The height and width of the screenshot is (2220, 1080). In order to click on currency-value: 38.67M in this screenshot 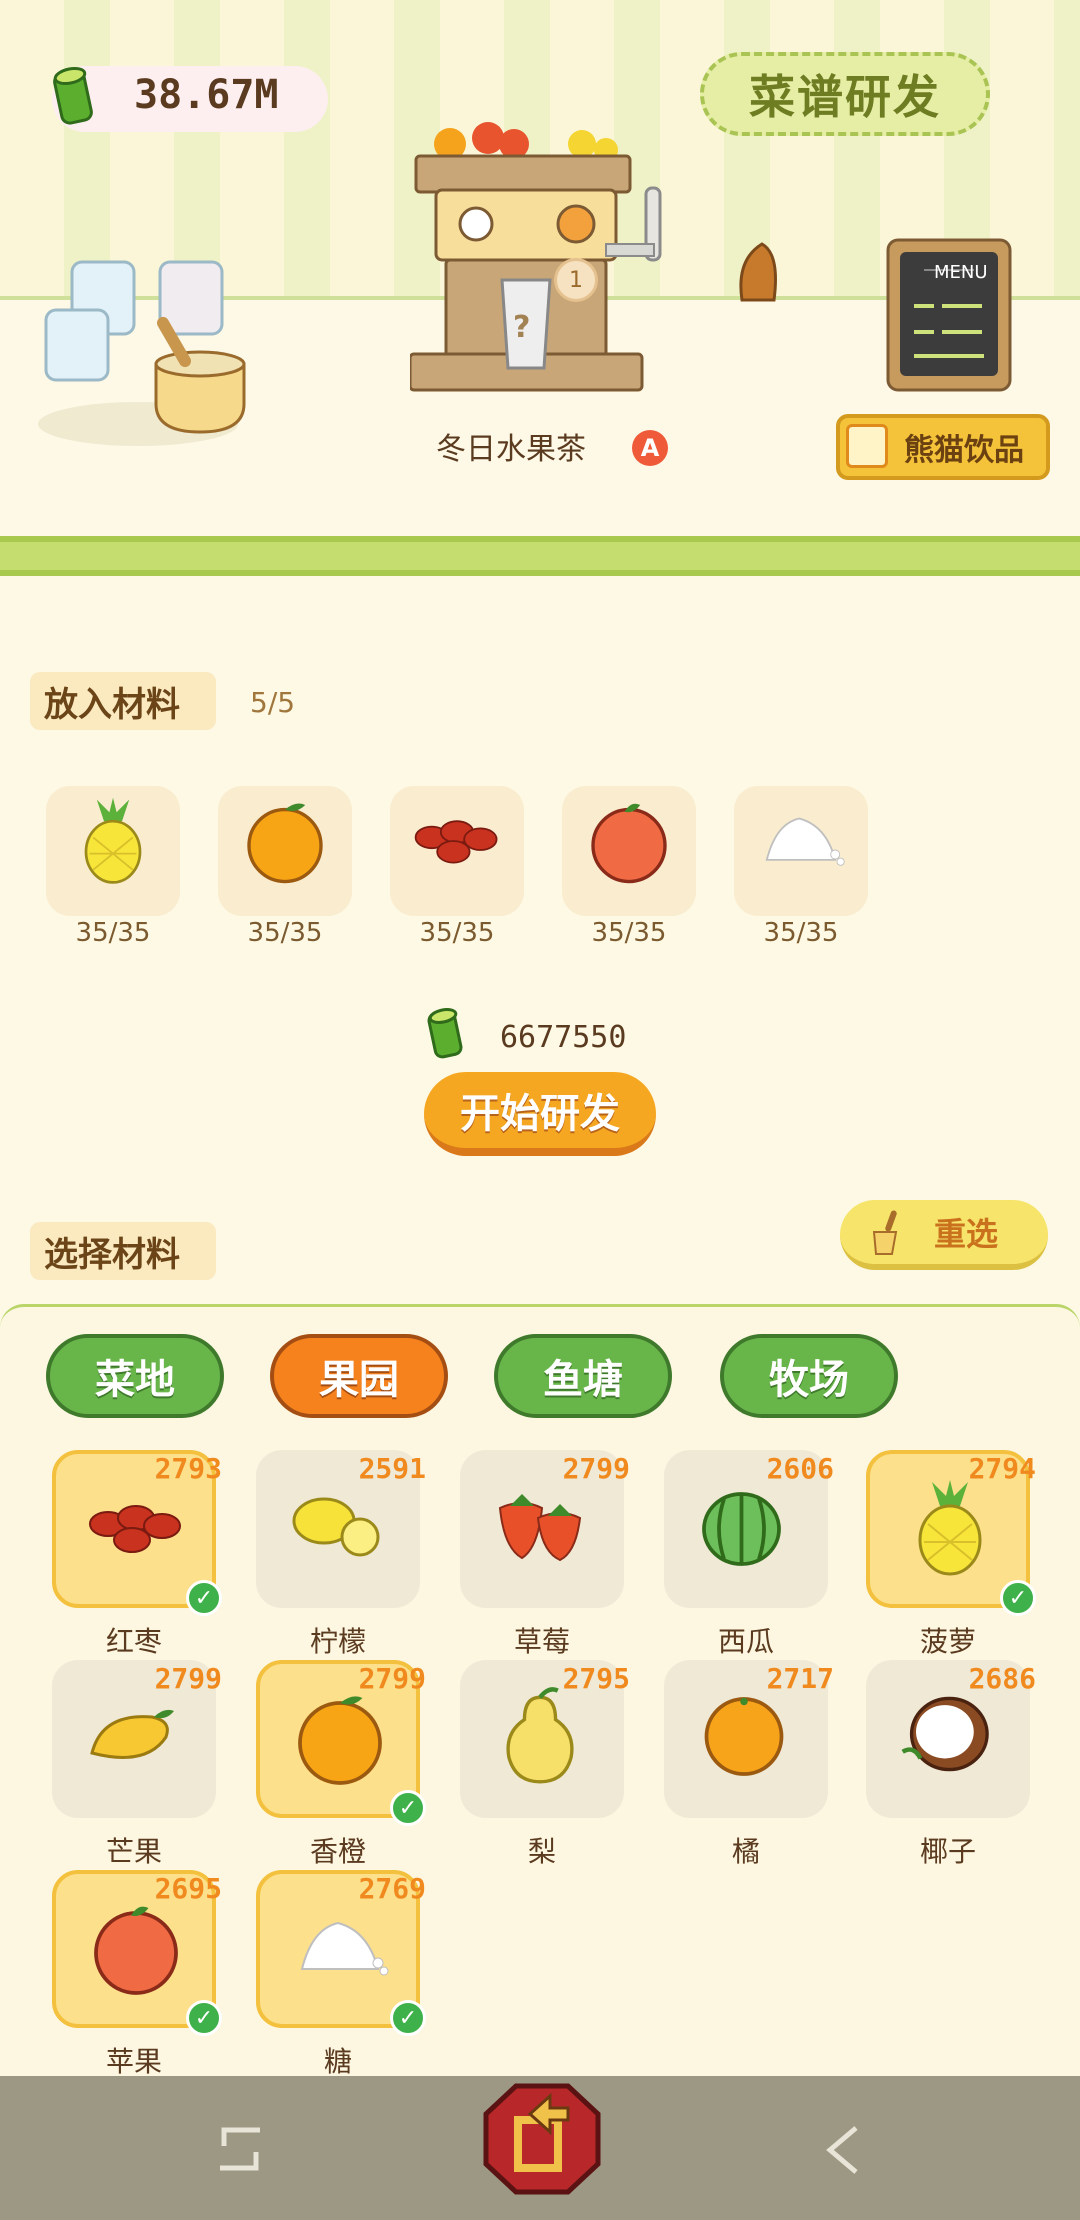, I will do `click(206, 95)`.